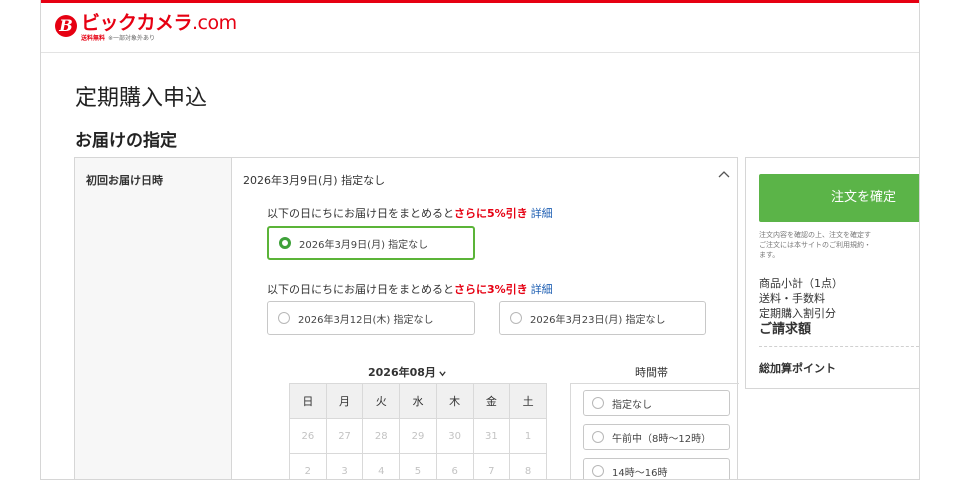  I want to click on weekday-label: 金, so click(491, 401).